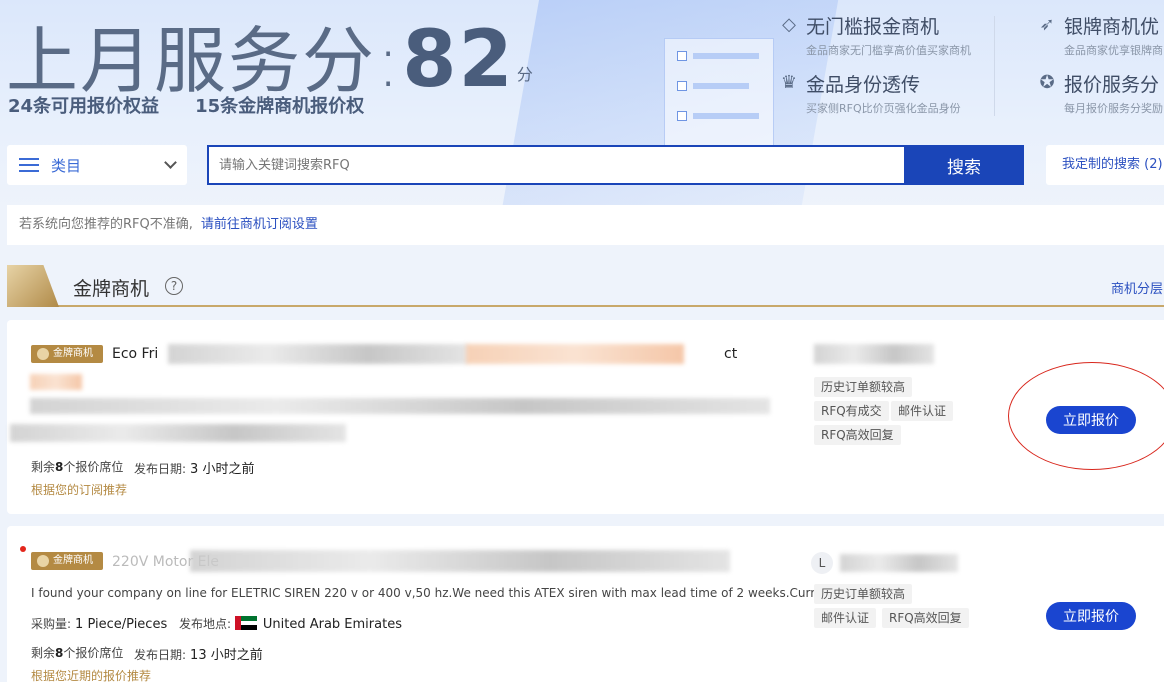 This screenshot has height=682, width=1164. Describe the element at coordinates (111, 289) in the screenshot. I see `section-title: 金牌商机` at that location.